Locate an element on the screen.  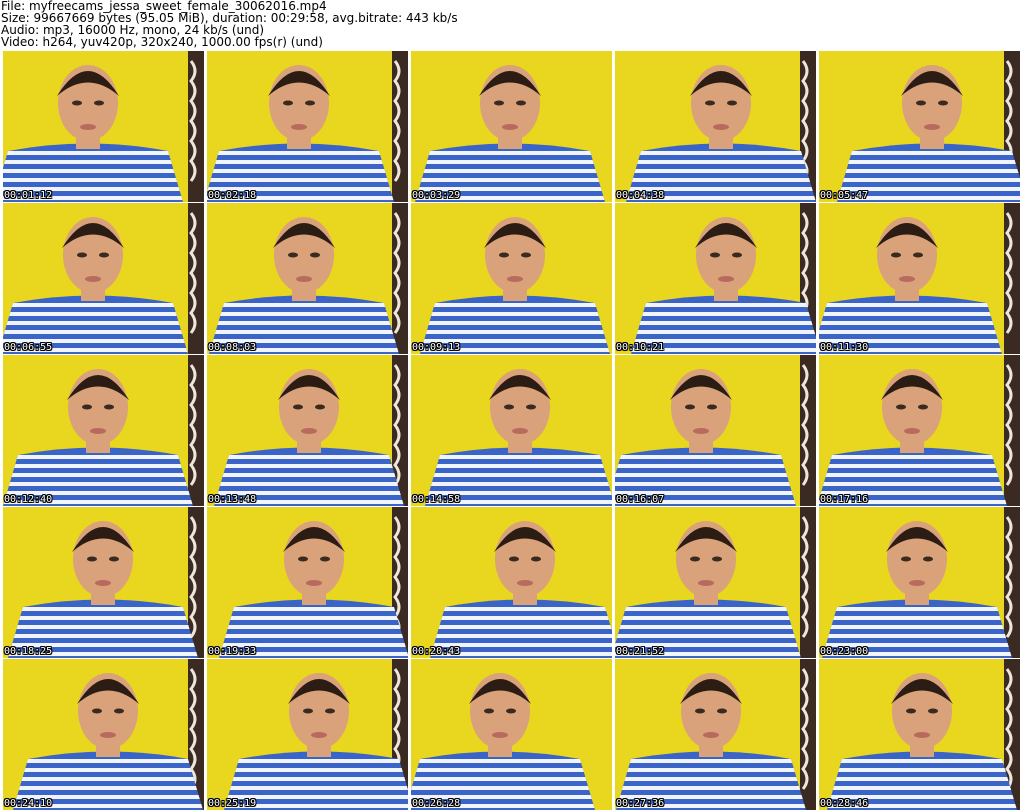
video-thumbnail: 00:28:46 is located at coordinates (919, 734).